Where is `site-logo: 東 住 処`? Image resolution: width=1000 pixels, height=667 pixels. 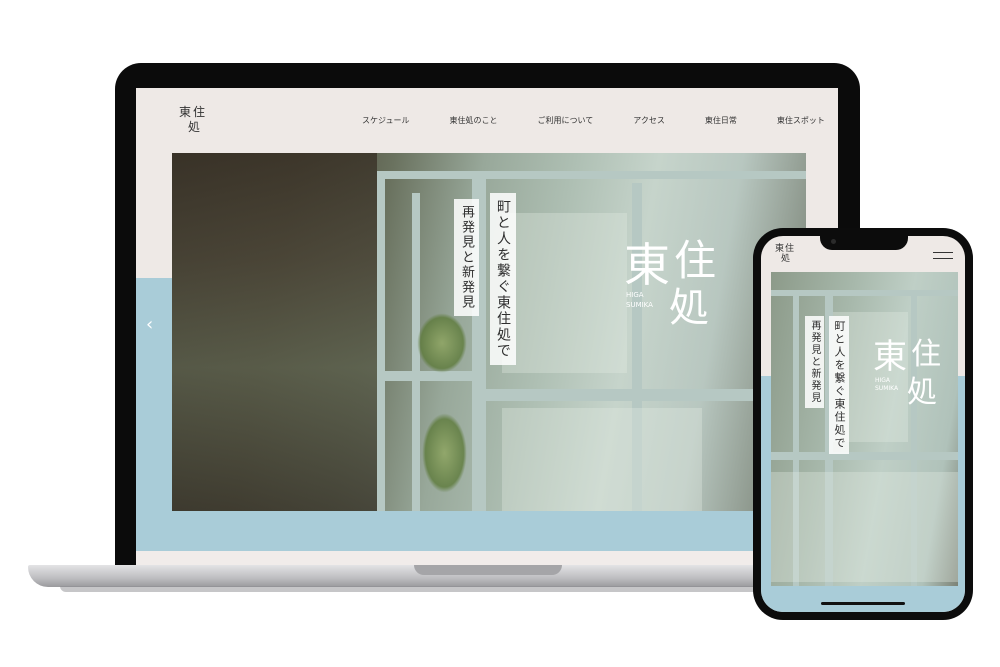
site-logo: 東 住 処 is located at coordinates (194, 118).